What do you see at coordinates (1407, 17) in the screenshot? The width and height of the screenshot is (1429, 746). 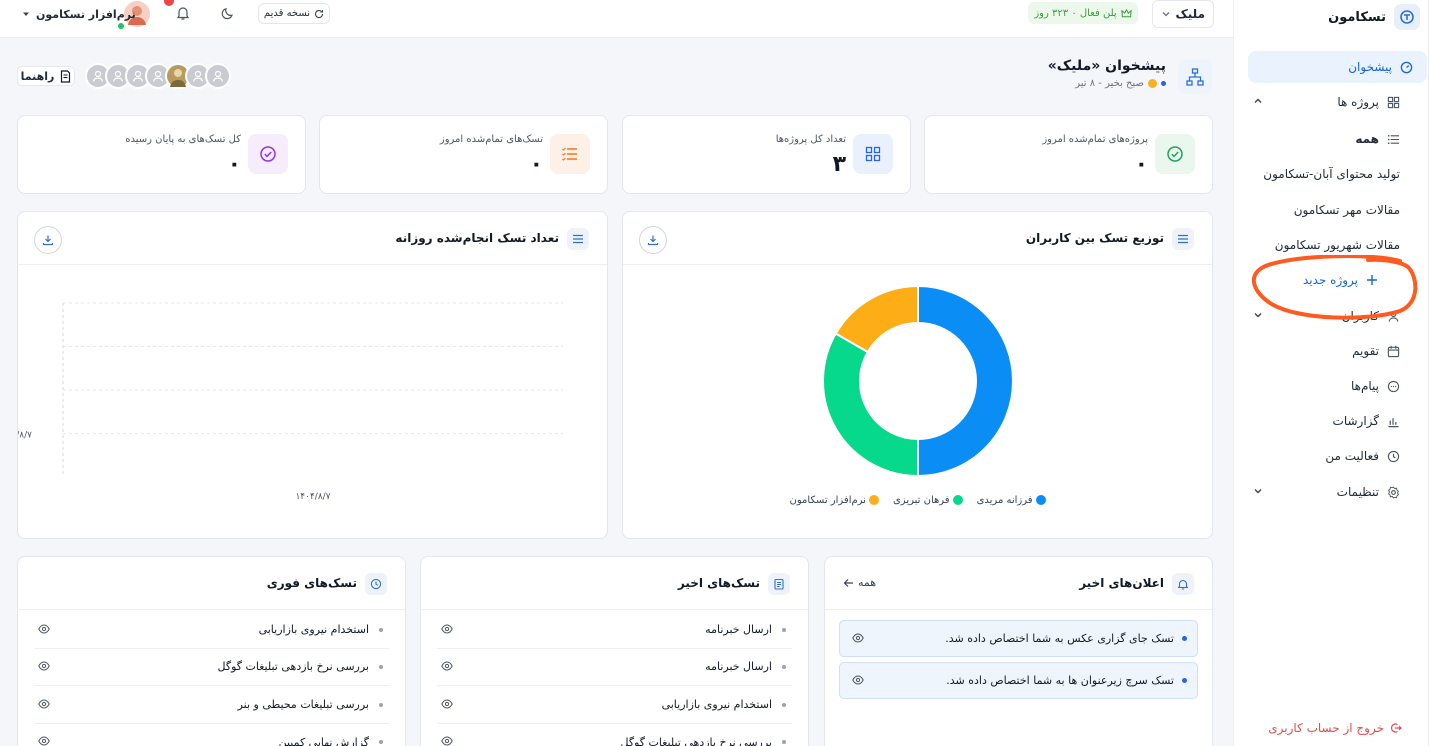 I see `brand-logo-icon` at bounding box center [1407, 17].